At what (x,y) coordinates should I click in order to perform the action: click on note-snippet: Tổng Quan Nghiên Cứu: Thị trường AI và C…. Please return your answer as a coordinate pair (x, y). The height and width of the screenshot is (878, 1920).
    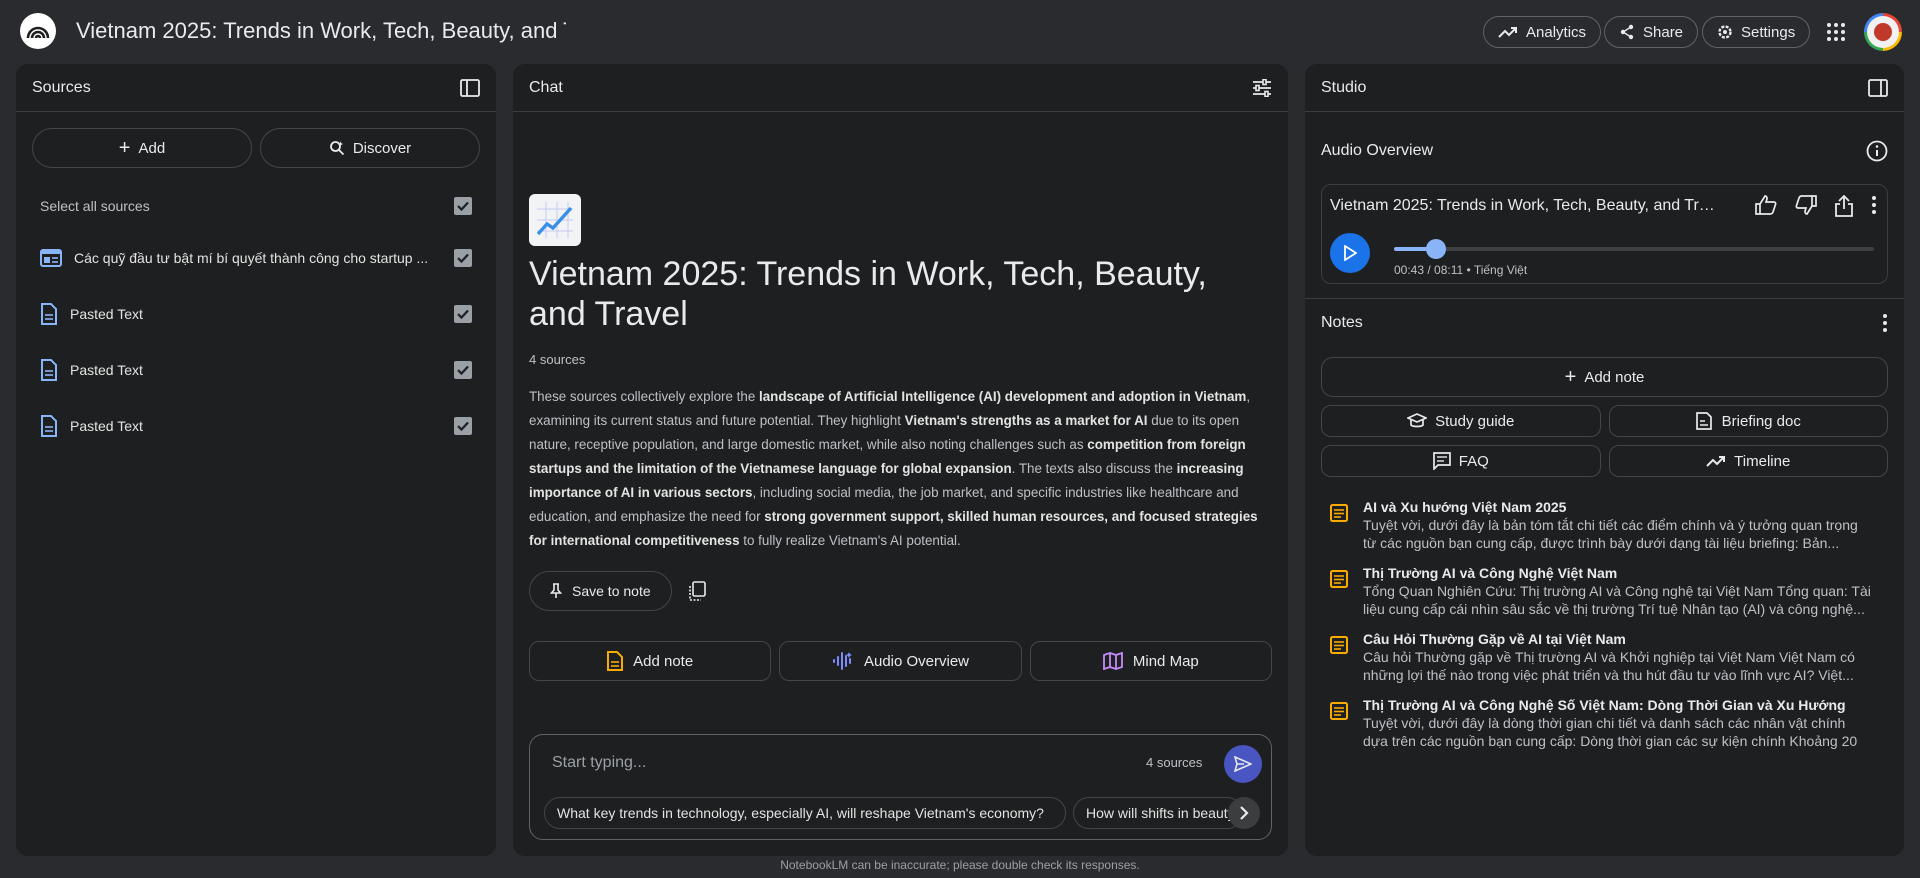
    Looking at the image, I should click on (1617, 600).